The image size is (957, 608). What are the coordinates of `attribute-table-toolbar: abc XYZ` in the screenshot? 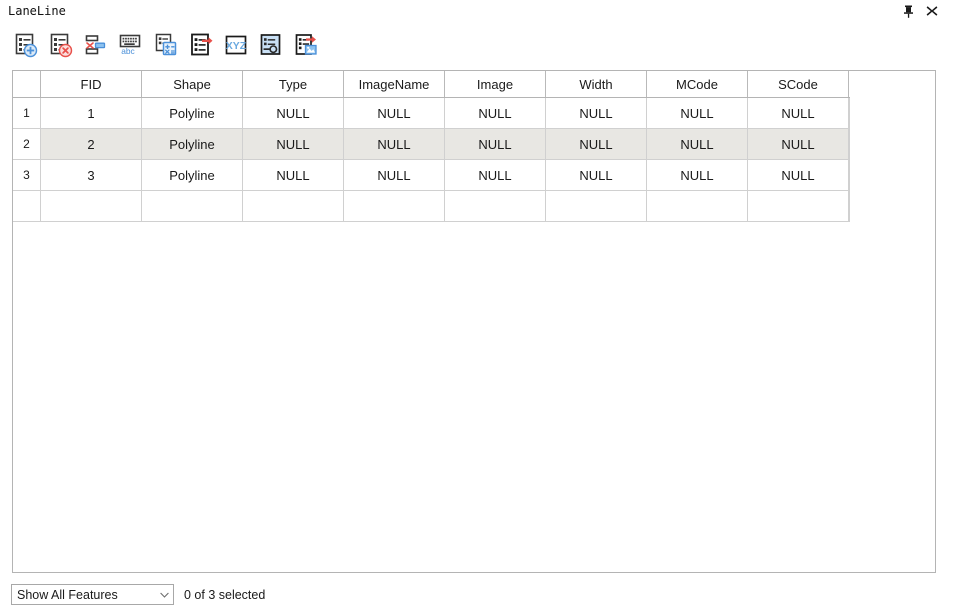 It's located at (478, 45).